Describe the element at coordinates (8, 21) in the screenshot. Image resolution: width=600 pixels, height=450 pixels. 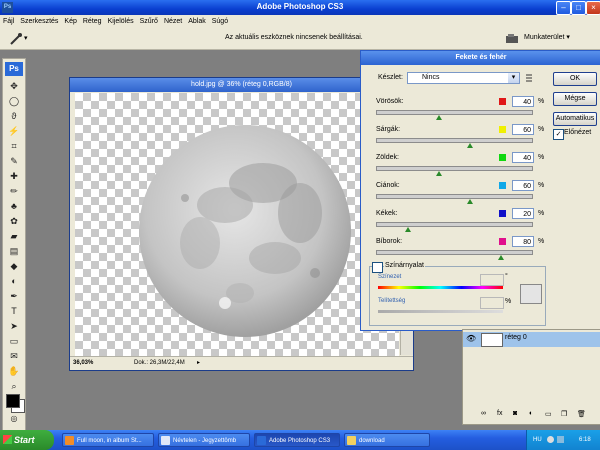
I see `menu-file: Fájl` at that location.